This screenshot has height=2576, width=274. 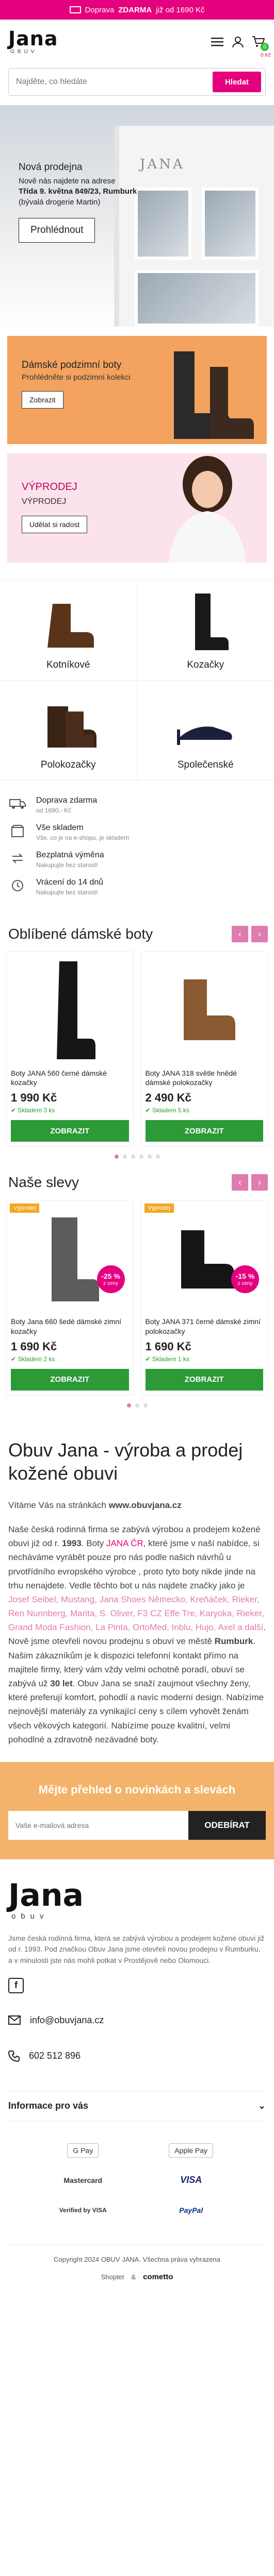 I want to click on category-formal: Společenské, so click(x=205, y=731).